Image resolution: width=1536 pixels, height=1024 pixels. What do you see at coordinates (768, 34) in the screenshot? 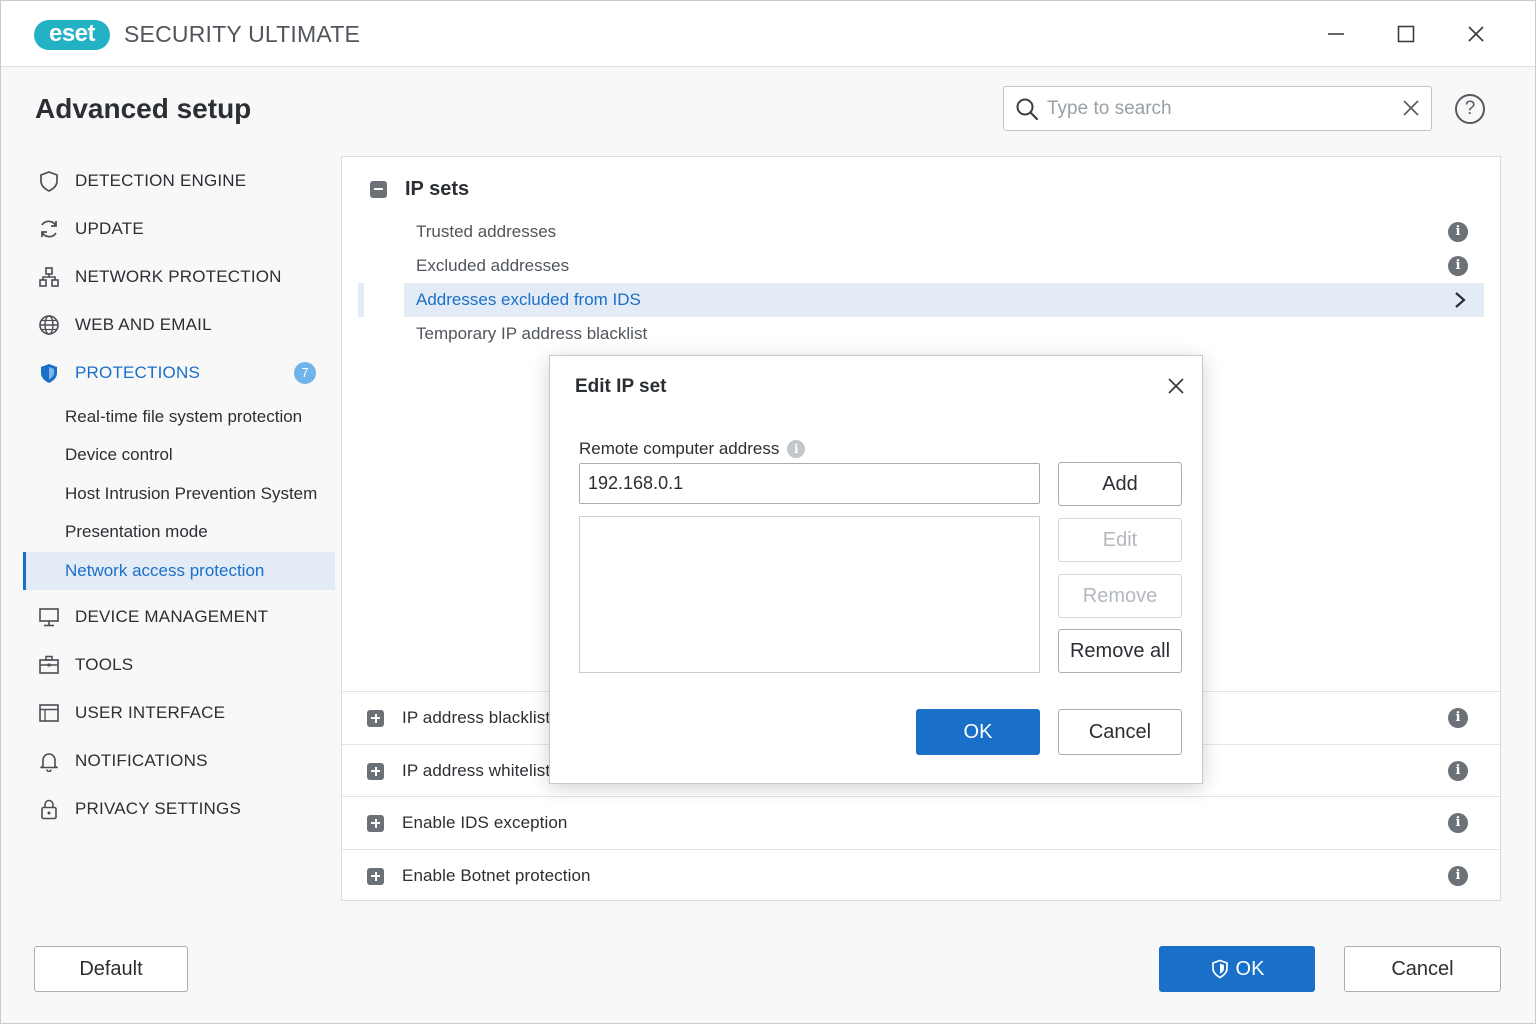
I see `title-bar: eset SECURITY ULTIMATE` at bounding box center [768, 34].